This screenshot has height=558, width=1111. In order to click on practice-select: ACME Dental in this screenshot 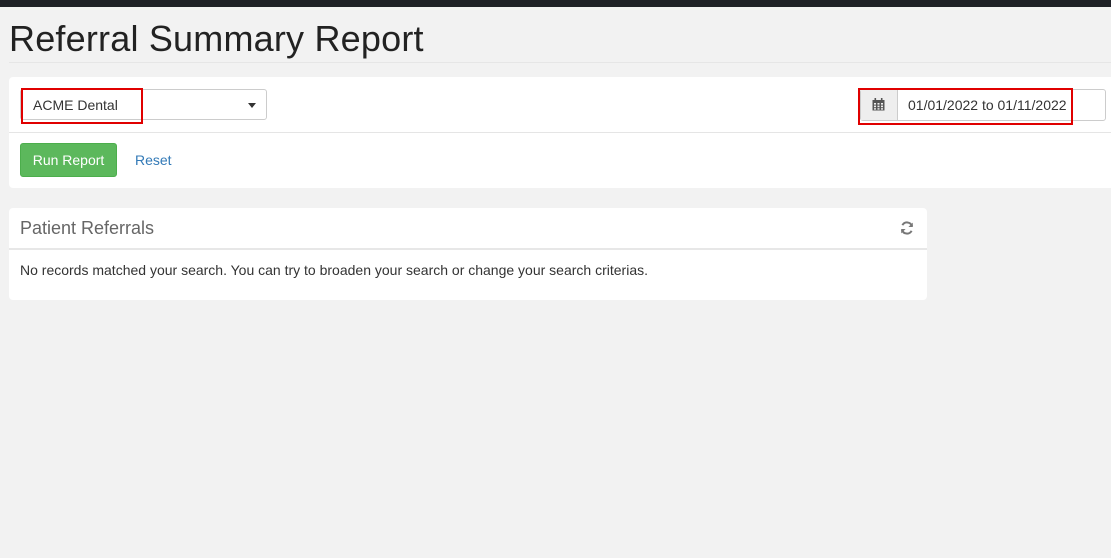, I will do `click(143, 104)`.